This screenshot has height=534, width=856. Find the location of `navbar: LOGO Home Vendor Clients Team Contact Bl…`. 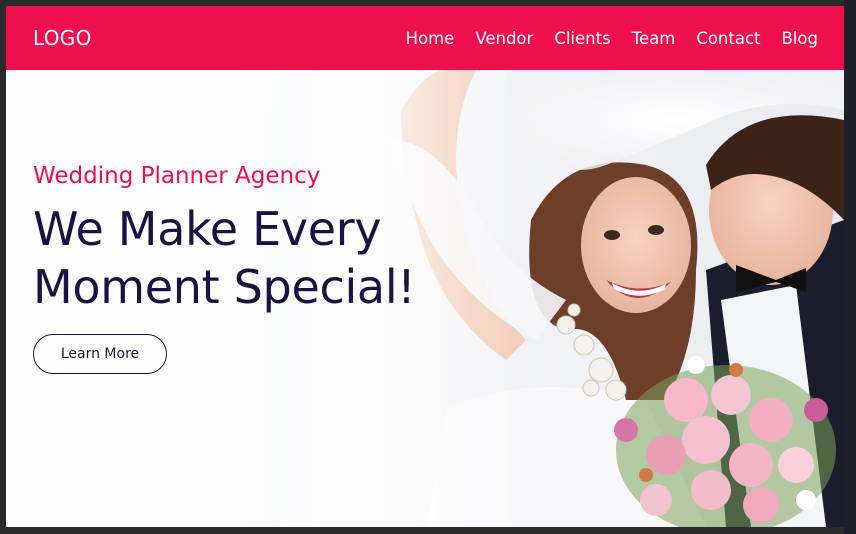

navbar: LOGO Home Vendor Clients Team Contact Bl… is located at coordinates (425, 38).